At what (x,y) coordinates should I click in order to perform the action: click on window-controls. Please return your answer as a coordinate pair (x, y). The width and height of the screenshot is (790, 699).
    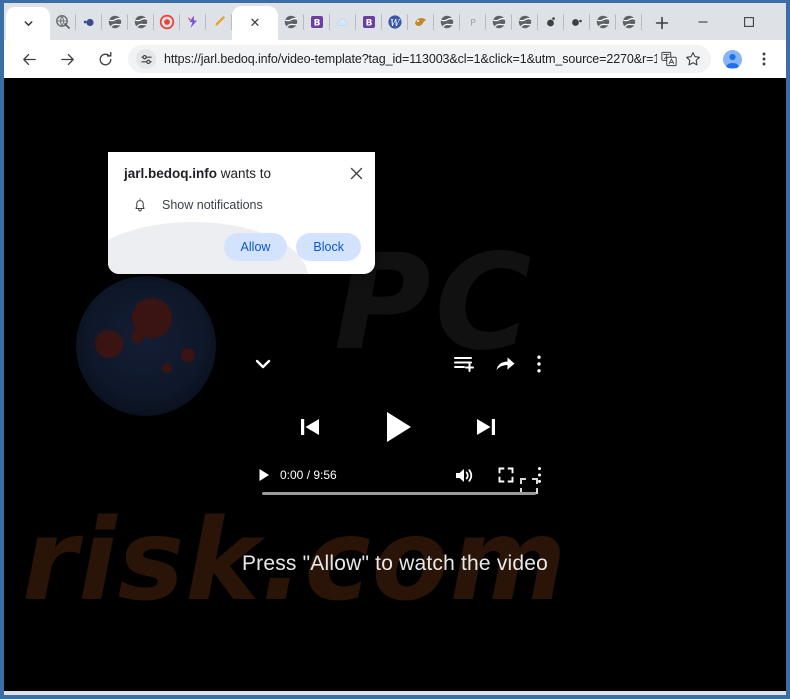
    Looking at the image, I should click on (733, 21).